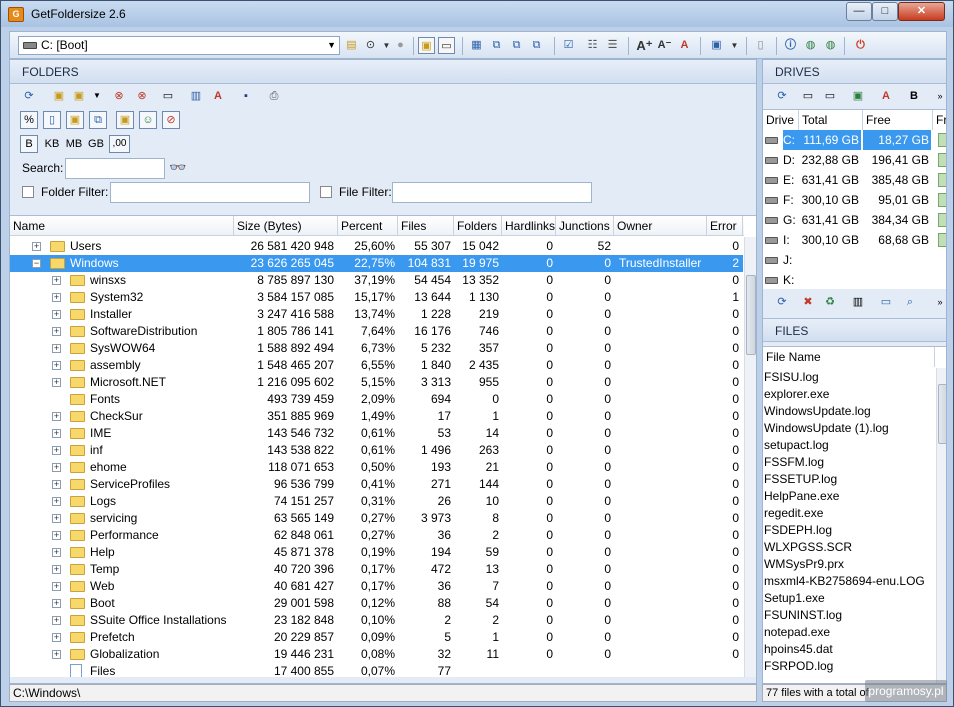  I want to click on file-list-item: regedit.exe, so click(793, 513).